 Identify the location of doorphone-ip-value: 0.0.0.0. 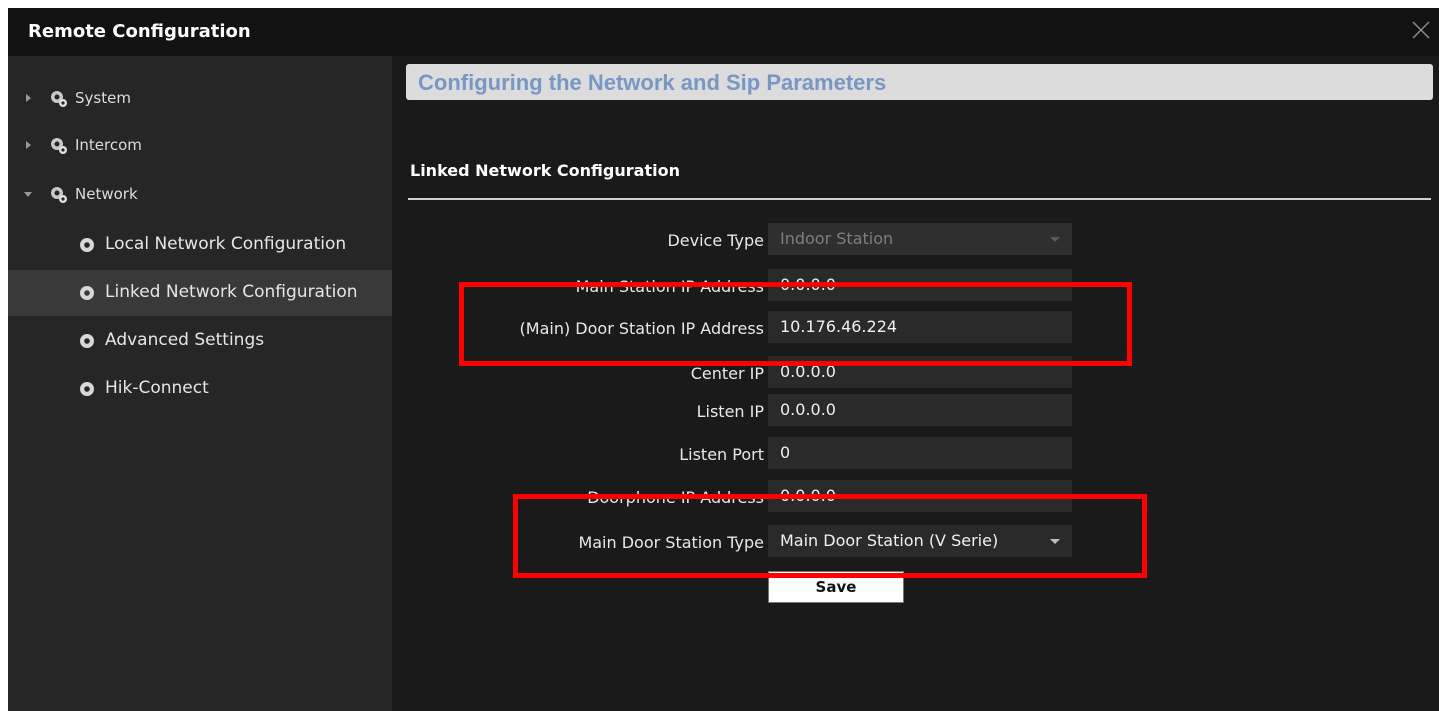
(808, 495).